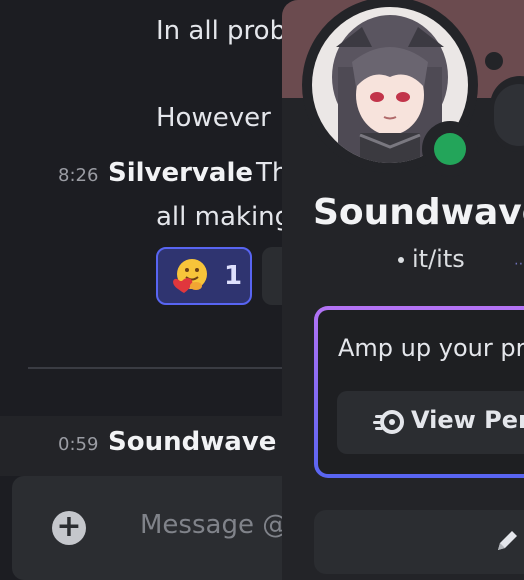 The height and width of the screenshot is (580, 524). Describe the element at coordinates (507, 540) in the screenshot. I see `pencil-icon` at that location.